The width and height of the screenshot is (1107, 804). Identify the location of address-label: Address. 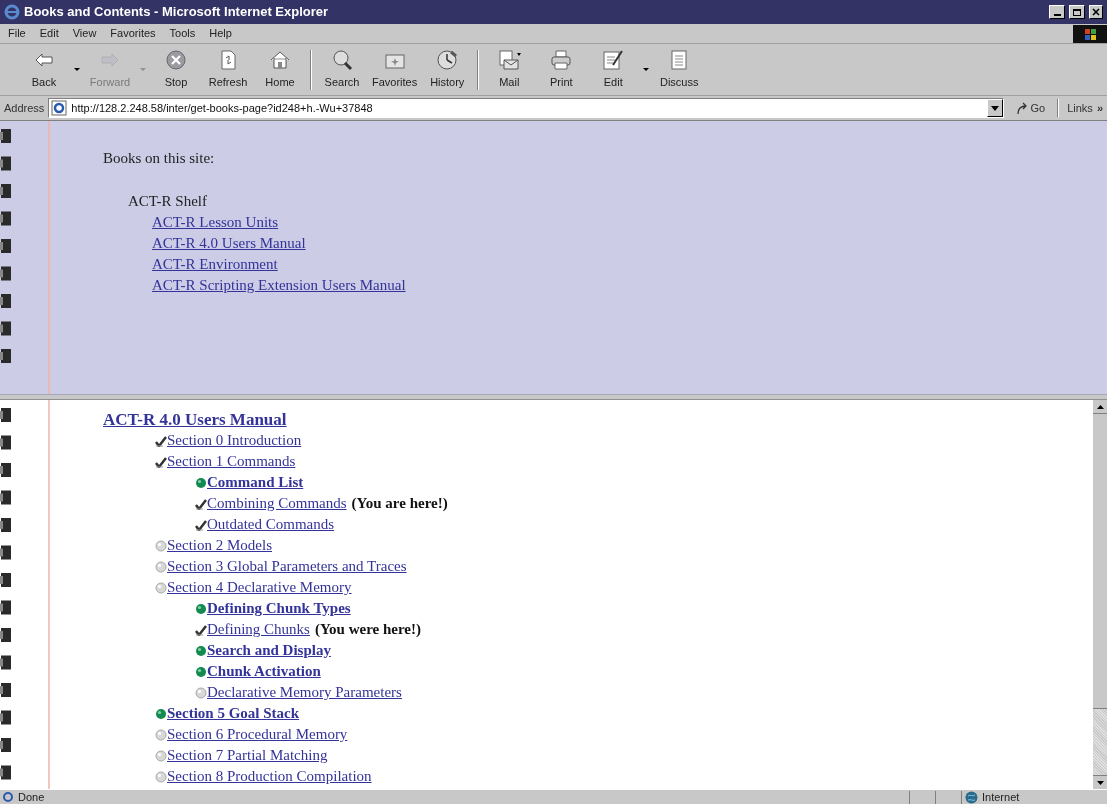
(24, 108).